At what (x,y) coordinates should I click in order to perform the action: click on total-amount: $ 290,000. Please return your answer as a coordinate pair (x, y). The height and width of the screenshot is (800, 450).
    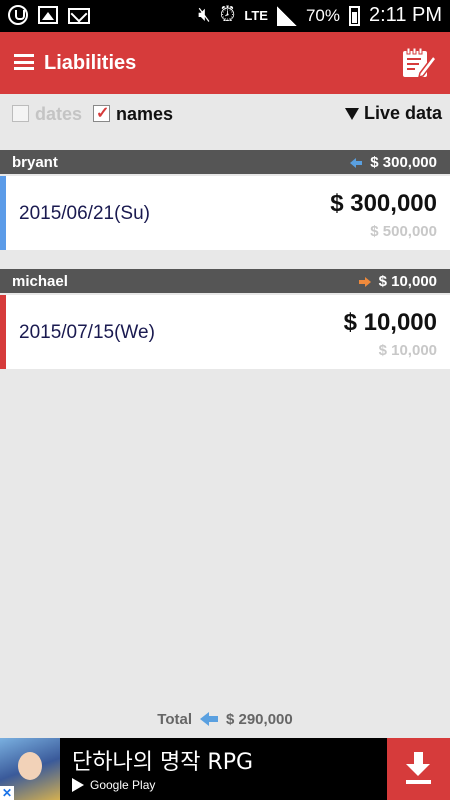
    Looking at the image, I should click on (259, 719).